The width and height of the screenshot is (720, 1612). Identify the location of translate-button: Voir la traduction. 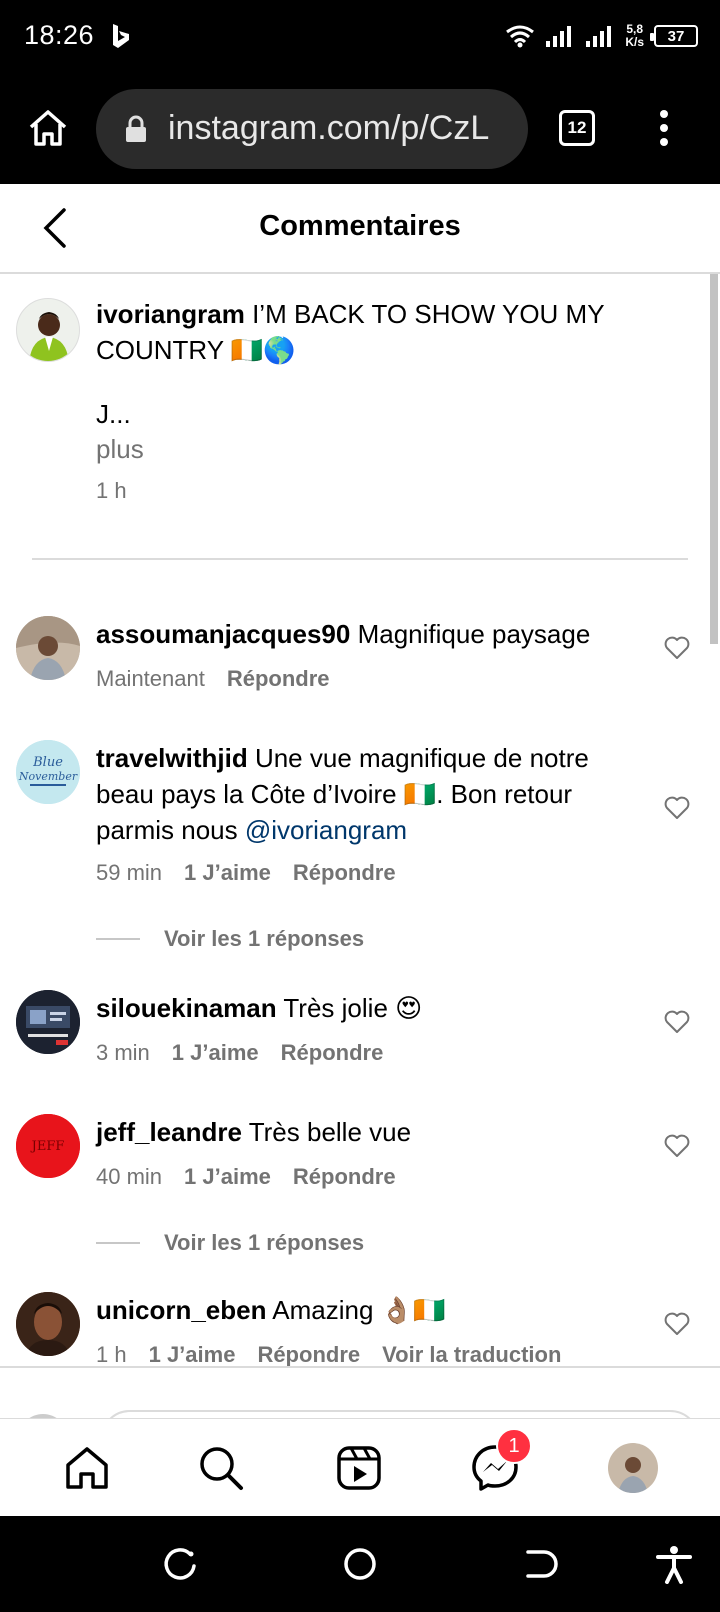
(471, 1354).